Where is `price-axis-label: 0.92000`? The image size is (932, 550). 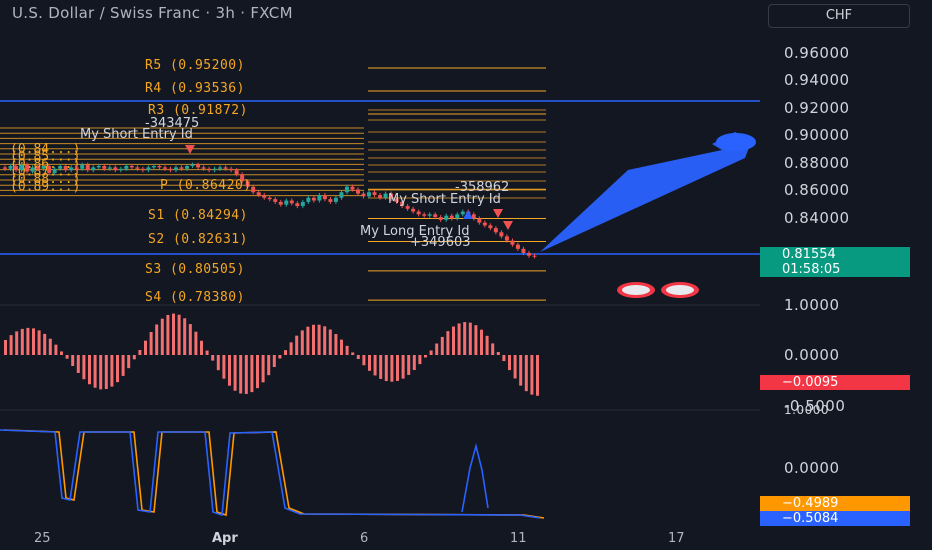
price-axis-label: 0.92000 is located at coordinates (817, 108).